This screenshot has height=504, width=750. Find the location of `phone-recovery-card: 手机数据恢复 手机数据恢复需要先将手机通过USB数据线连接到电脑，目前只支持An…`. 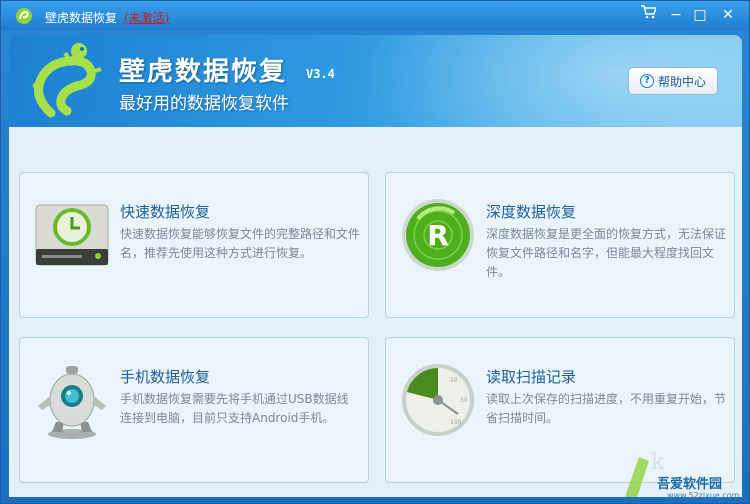

phone-recovery-card: 手机数据恢复 手机数据恢复需要先将手机通过USB数据线连接到电脑，目前只支持An… is located at coordinates (194, 410).